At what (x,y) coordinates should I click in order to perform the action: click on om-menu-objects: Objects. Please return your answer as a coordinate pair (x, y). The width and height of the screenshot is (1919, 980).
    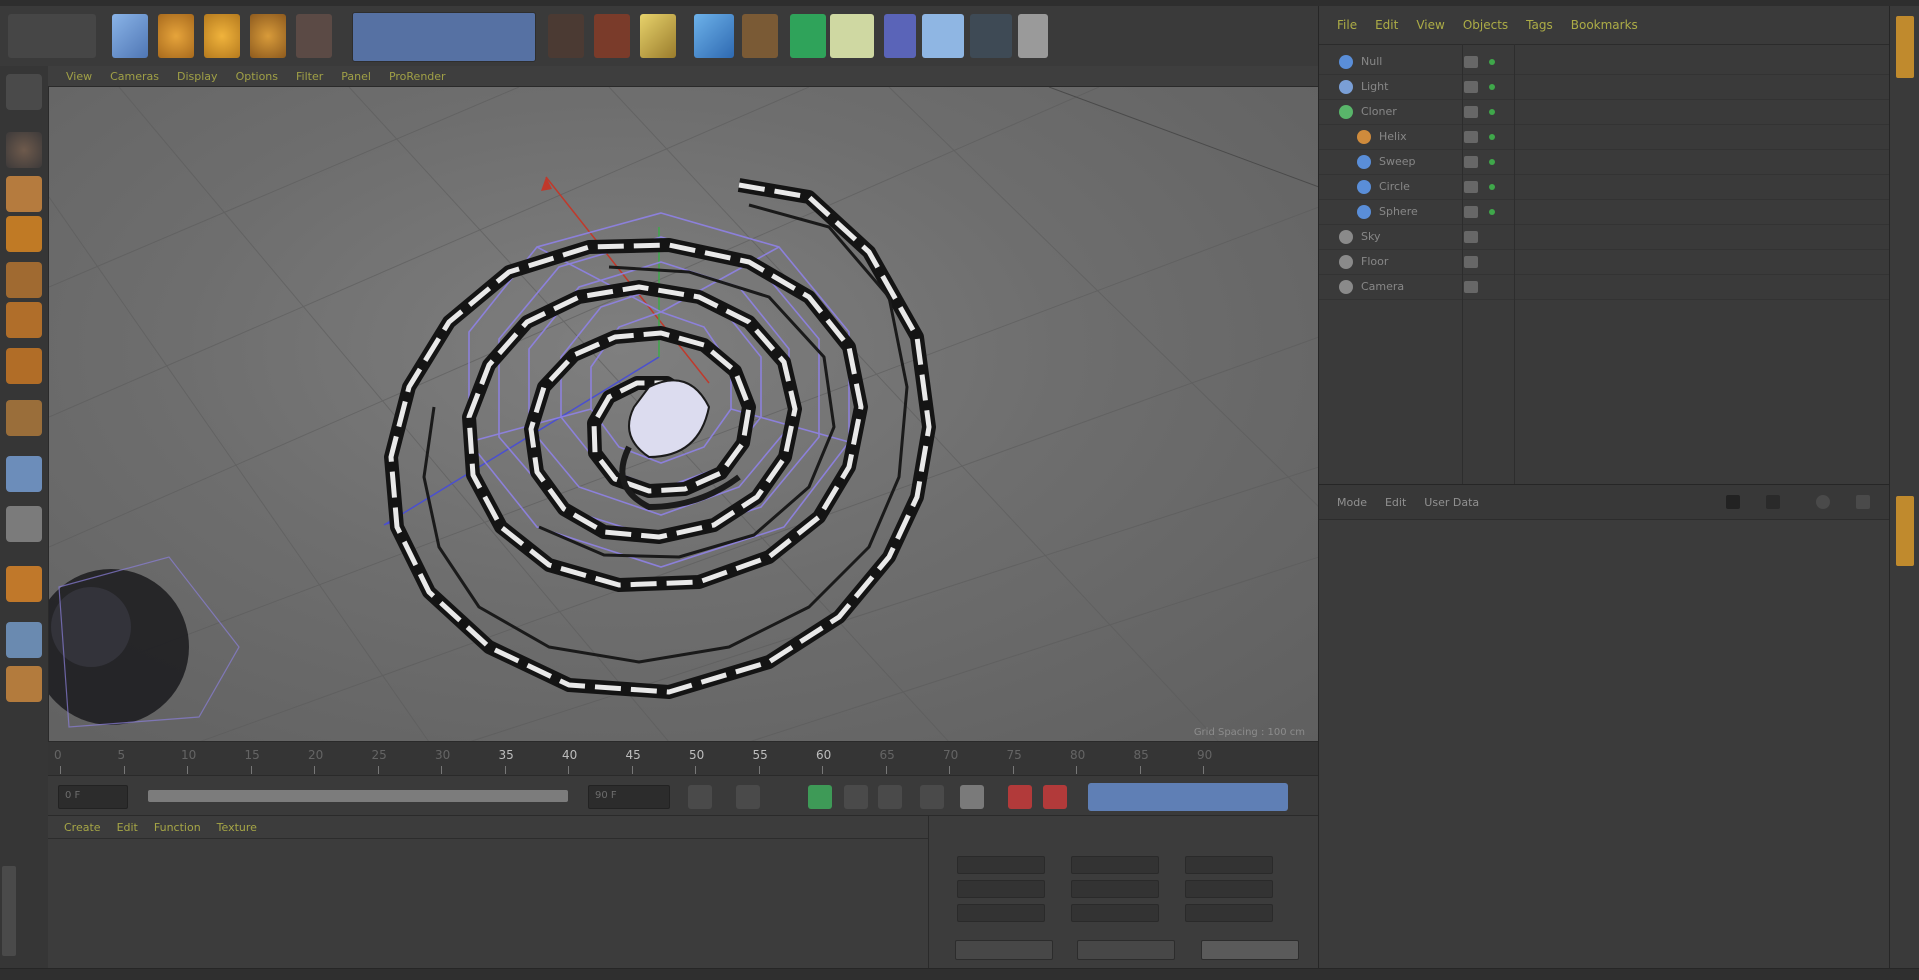
    Looking at the image, I should click on (1485, 25).